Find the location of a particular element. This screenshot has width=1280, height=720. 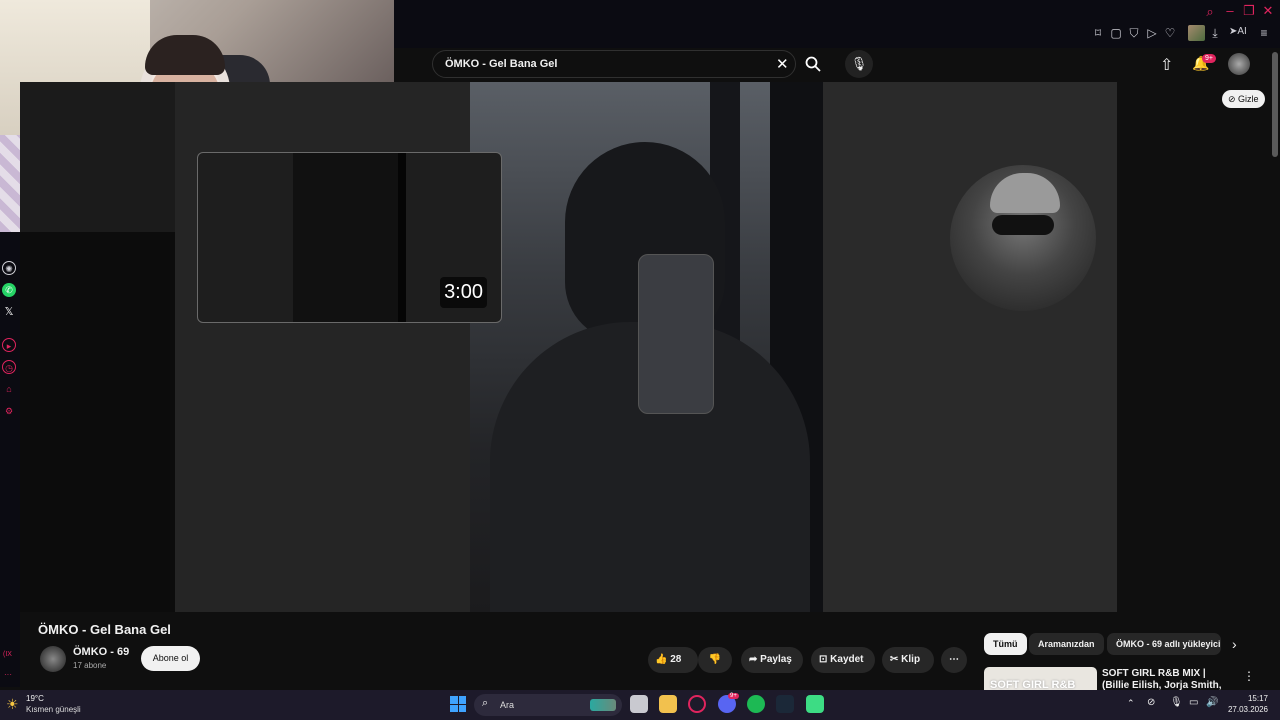

page-scrollbar is located at coordinates (1275, 104).